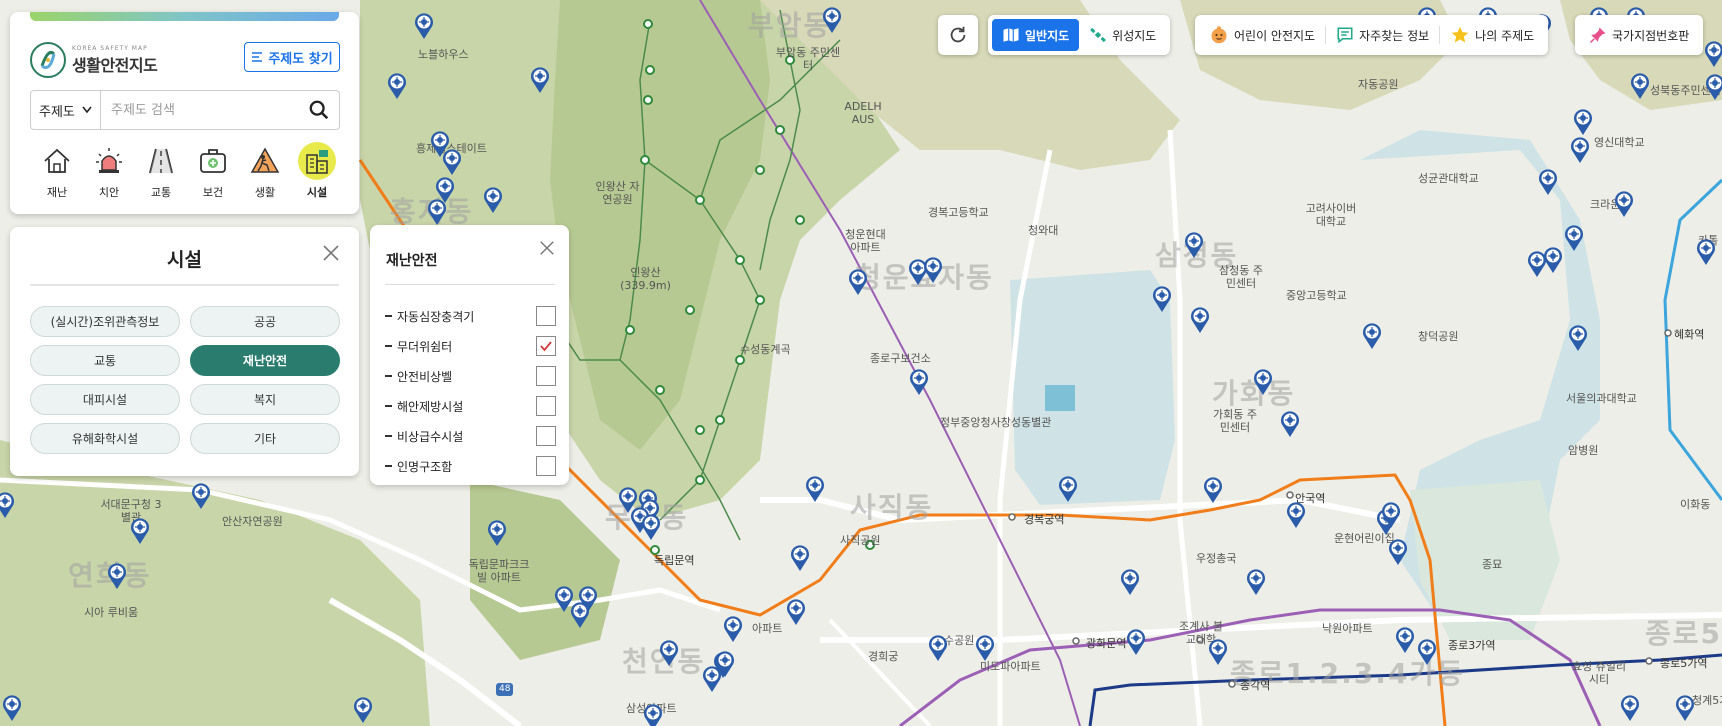 Image resolution: width=1722 pixels, height=726 pixels. I want to click on category-health: 보건, so click(213, 171).